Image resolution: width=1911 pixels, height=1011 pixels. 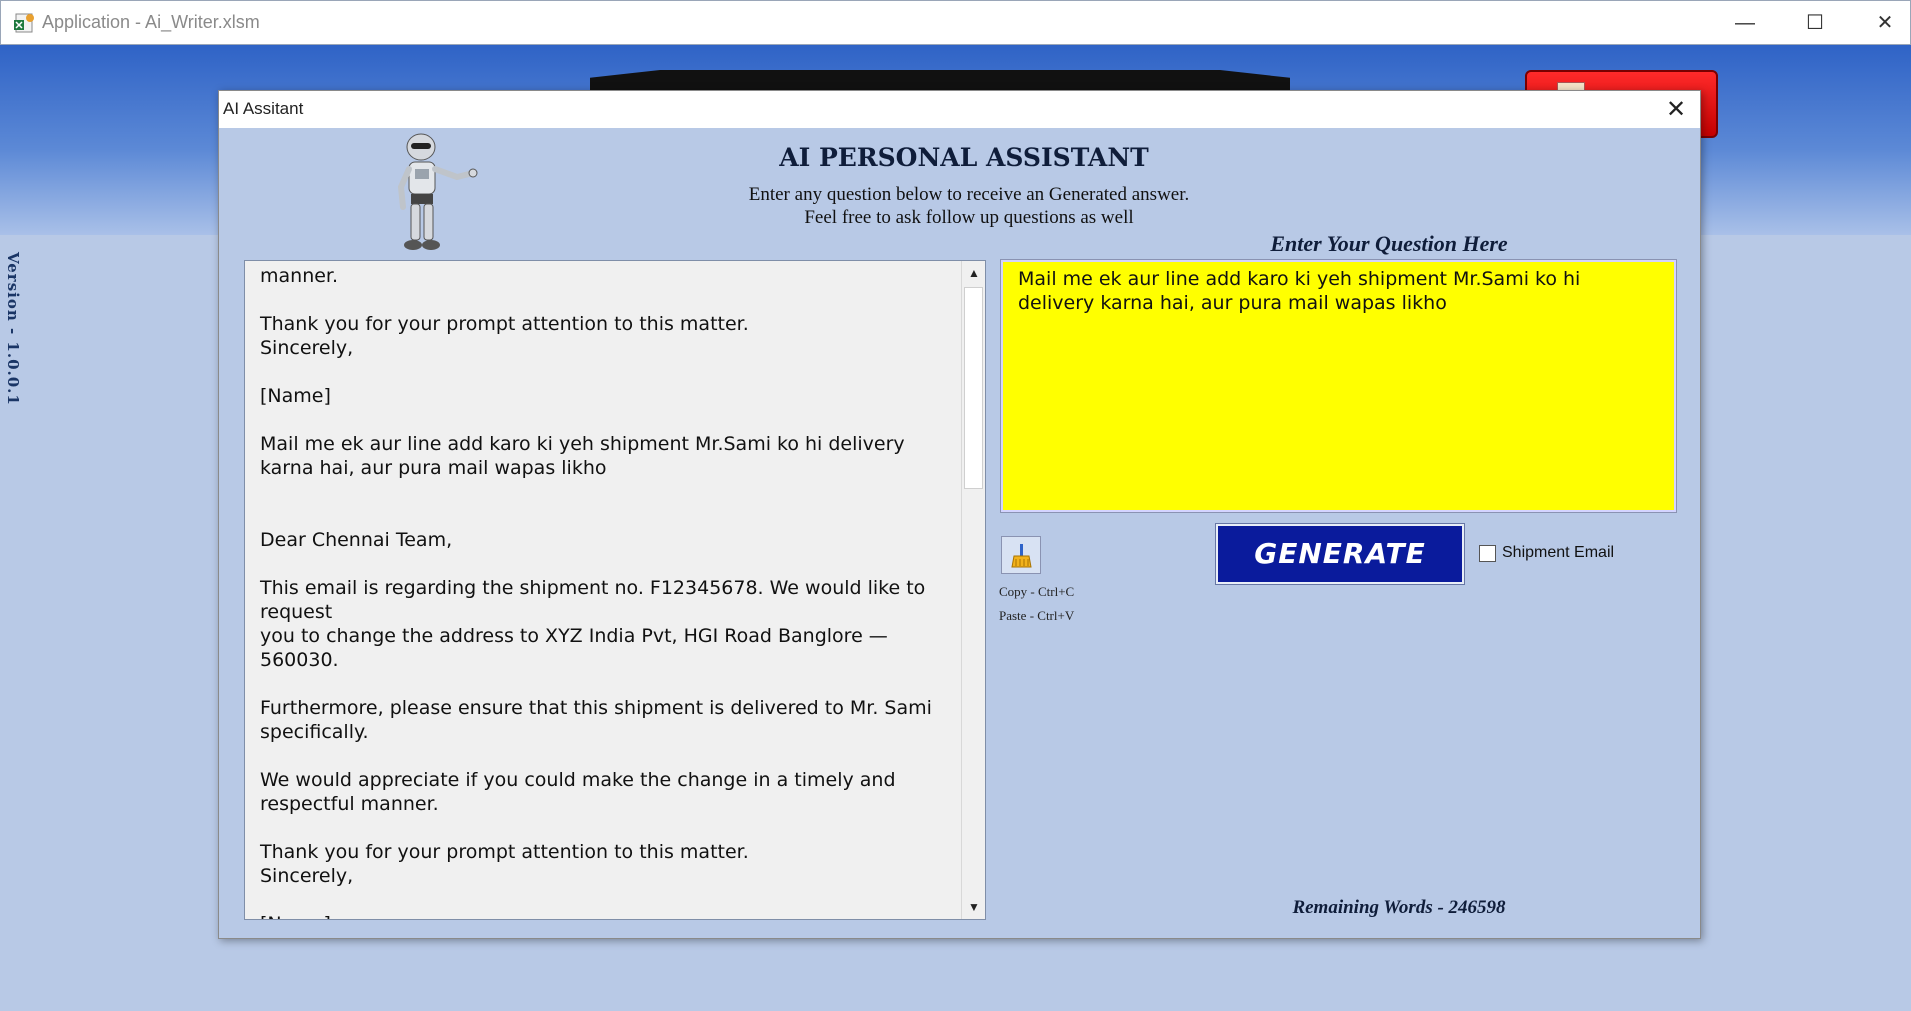 What do you see at coordinates (24, 23) in the screenshot?
I see `excel-file-icon` at bounding box center [24, 23].